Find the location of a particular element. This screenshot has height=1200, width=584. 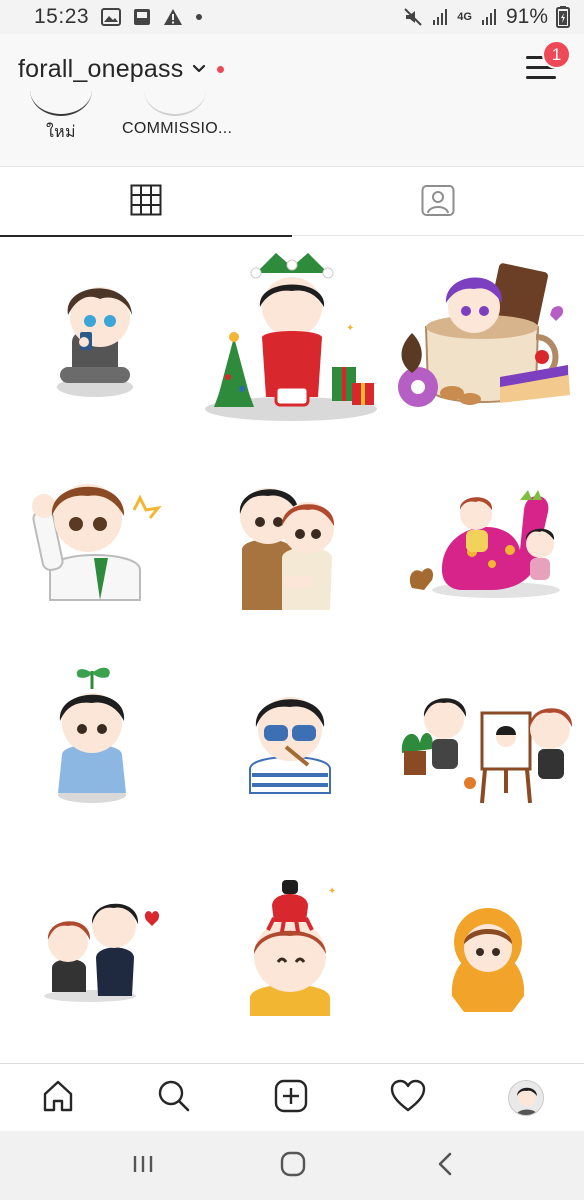

bottom-nav is located at coordinates (292, 1097).